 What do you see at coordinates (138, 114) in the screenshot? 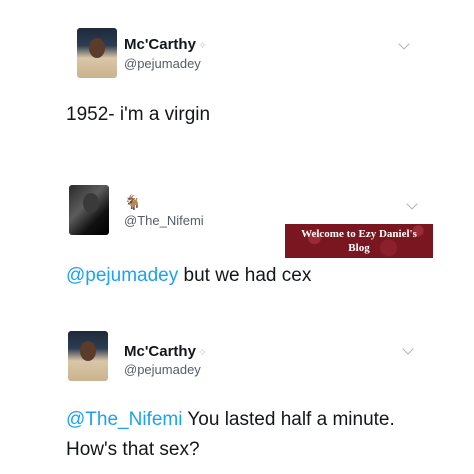
I see `tweet-text: 1952- i'm a virgin` at bounding box center [138, 114].